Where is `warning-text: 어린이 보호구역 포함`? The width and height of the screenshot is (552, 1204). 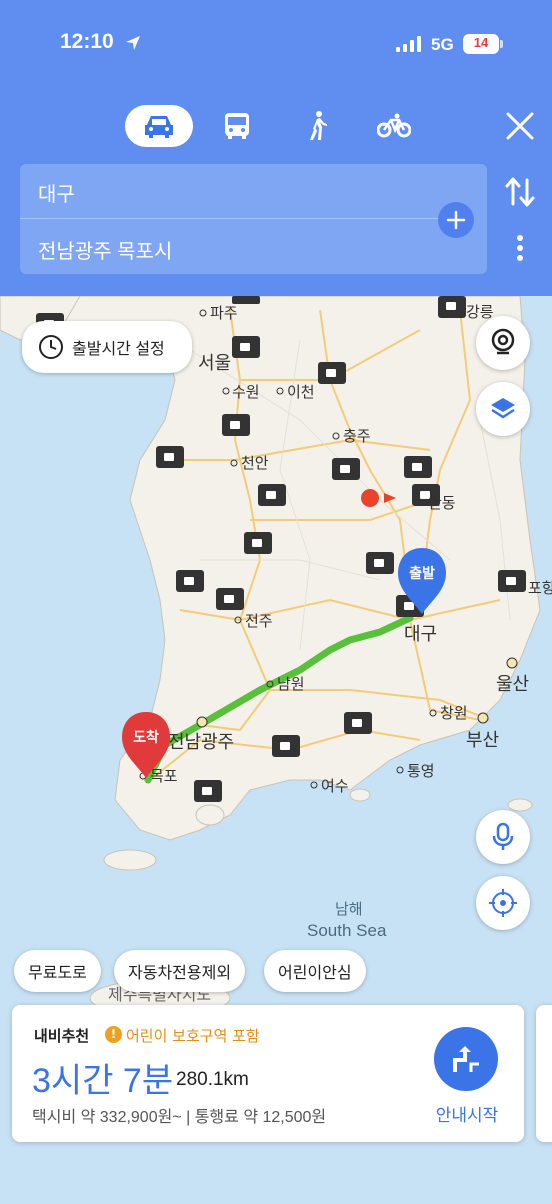 warning-text: 어린이 보호구역 포함 is located at coordinates (193, 1036).